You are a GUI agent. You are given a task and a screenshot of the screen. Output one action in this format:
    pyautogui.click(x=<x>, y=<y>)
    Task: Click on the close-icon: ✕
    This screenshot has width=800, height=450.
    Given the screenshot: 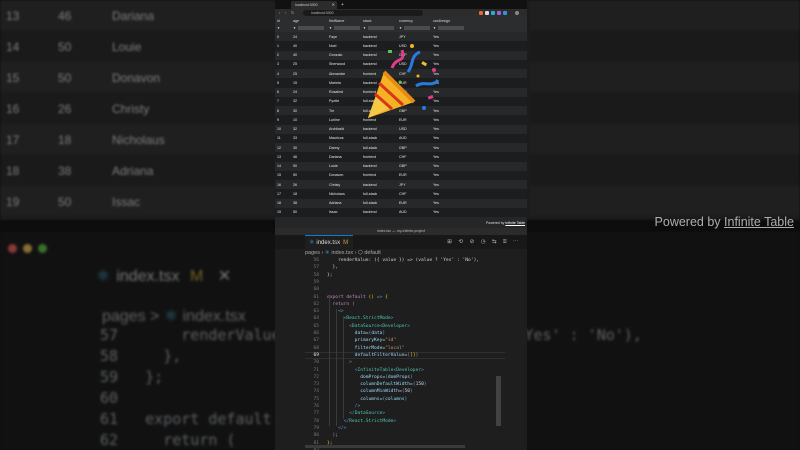 What is the action you would take?
    pyautogui.click(x=333, y=5)
    